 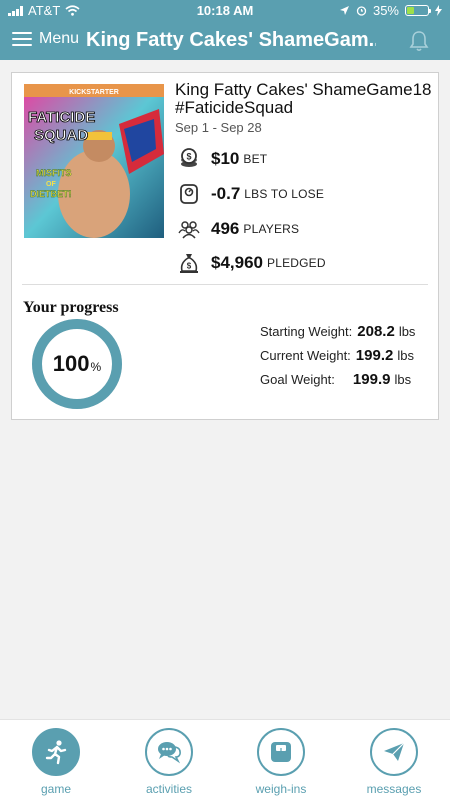 I want to click on tab-activities-circle, so click(x=169, y=752).